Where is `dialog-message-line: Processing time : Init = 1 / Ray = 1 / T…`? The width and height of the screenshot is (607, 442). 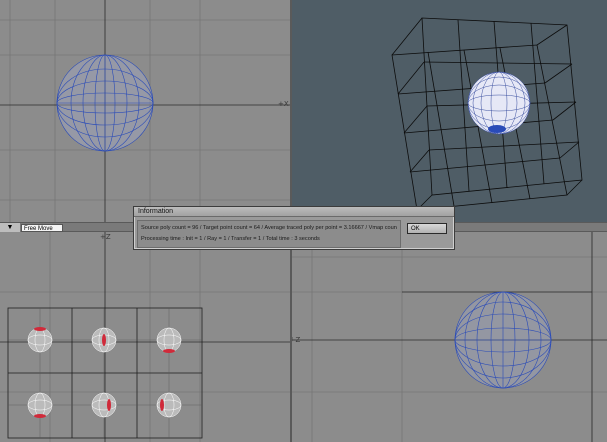 dialog-message-line: Processing time : Init = 1 / Ray = 1 / T… is located at coordinates (230, 239).